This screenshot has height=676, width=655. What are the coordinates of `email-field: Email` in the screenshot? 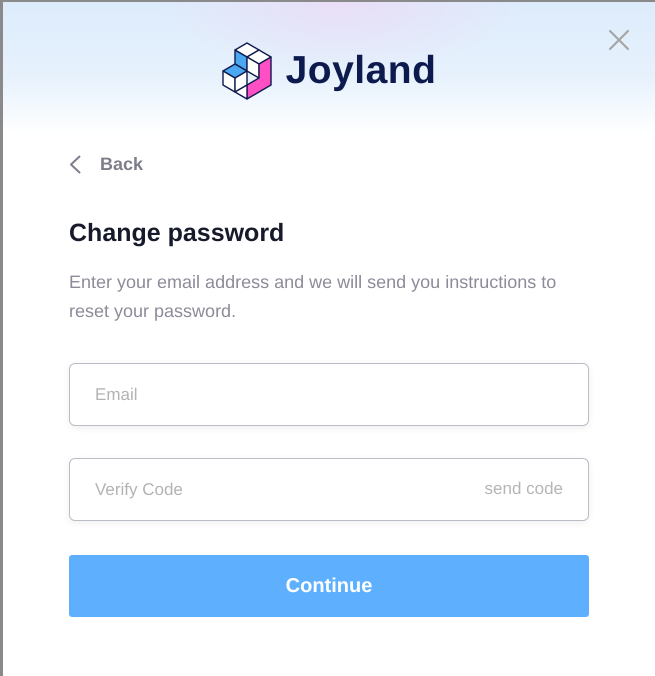 It's located at (329, 394).